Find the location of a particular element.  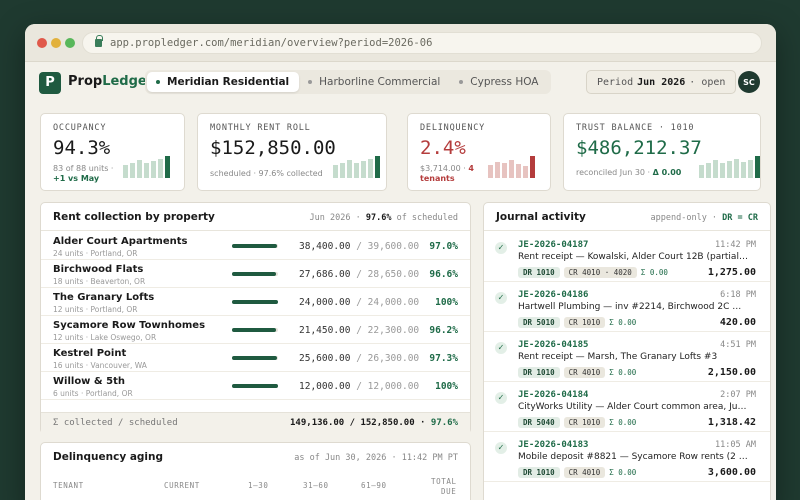

col-tenant: TENANT is located at coordinates (68, 485).